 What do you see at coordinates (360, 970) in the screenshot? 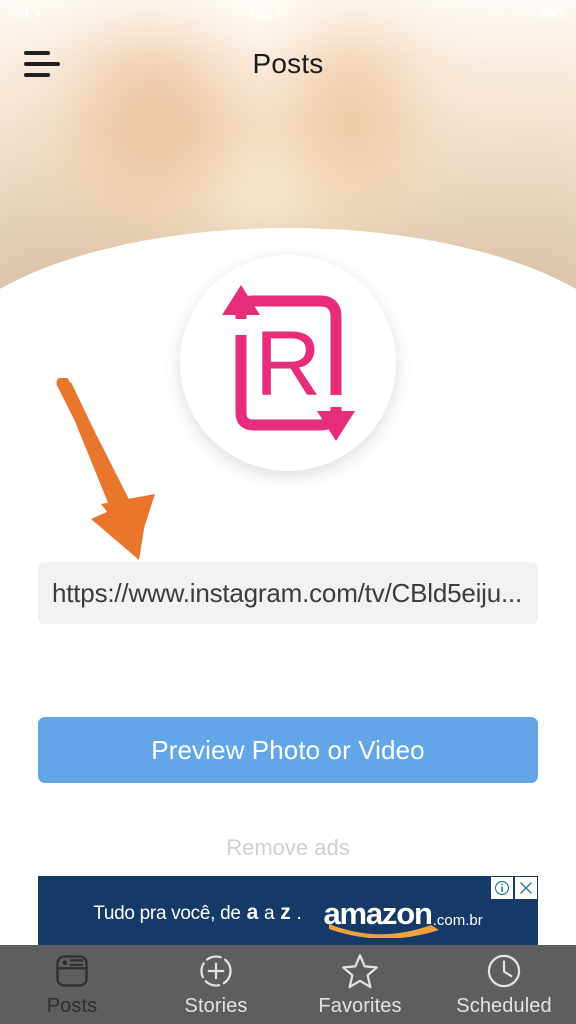
I see `star-icon` at bounding box center [360, 970].